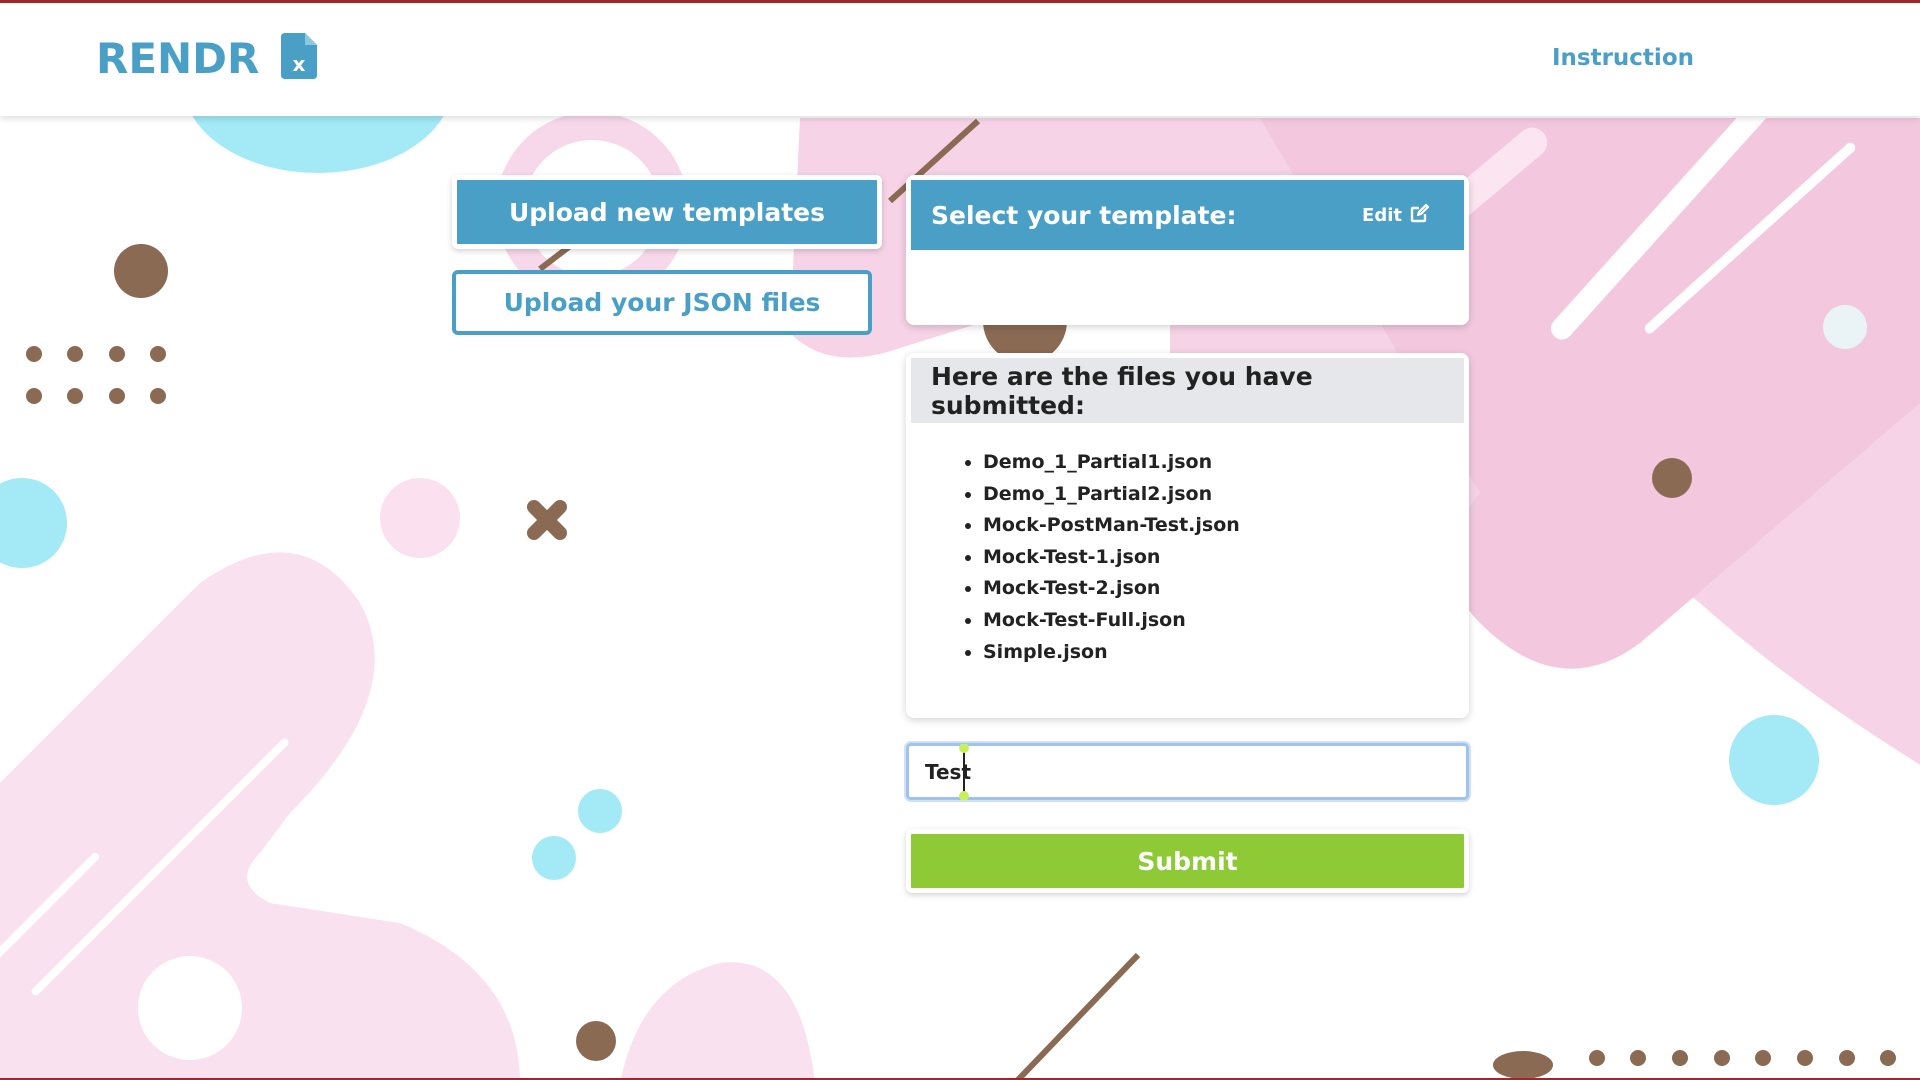  What do you see at coordinates (1223, 526) in the screenshot?
I see `list-item: Mock-PostMan-Test.json` at bounding box center [1223, 526].